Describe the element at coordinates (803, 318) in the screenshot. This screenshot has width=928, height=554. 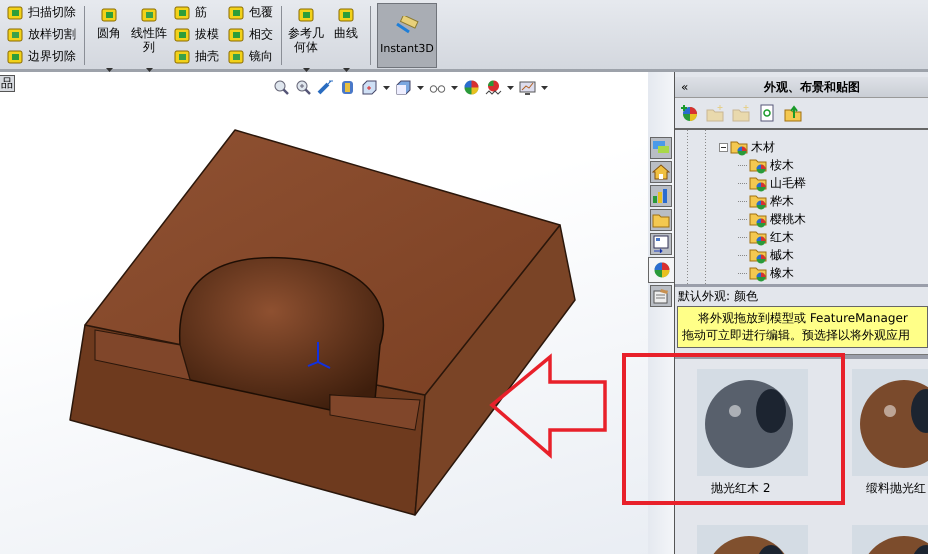
I see `hint-text: 将外观拖放到模型或 FeatureManager` at that location.